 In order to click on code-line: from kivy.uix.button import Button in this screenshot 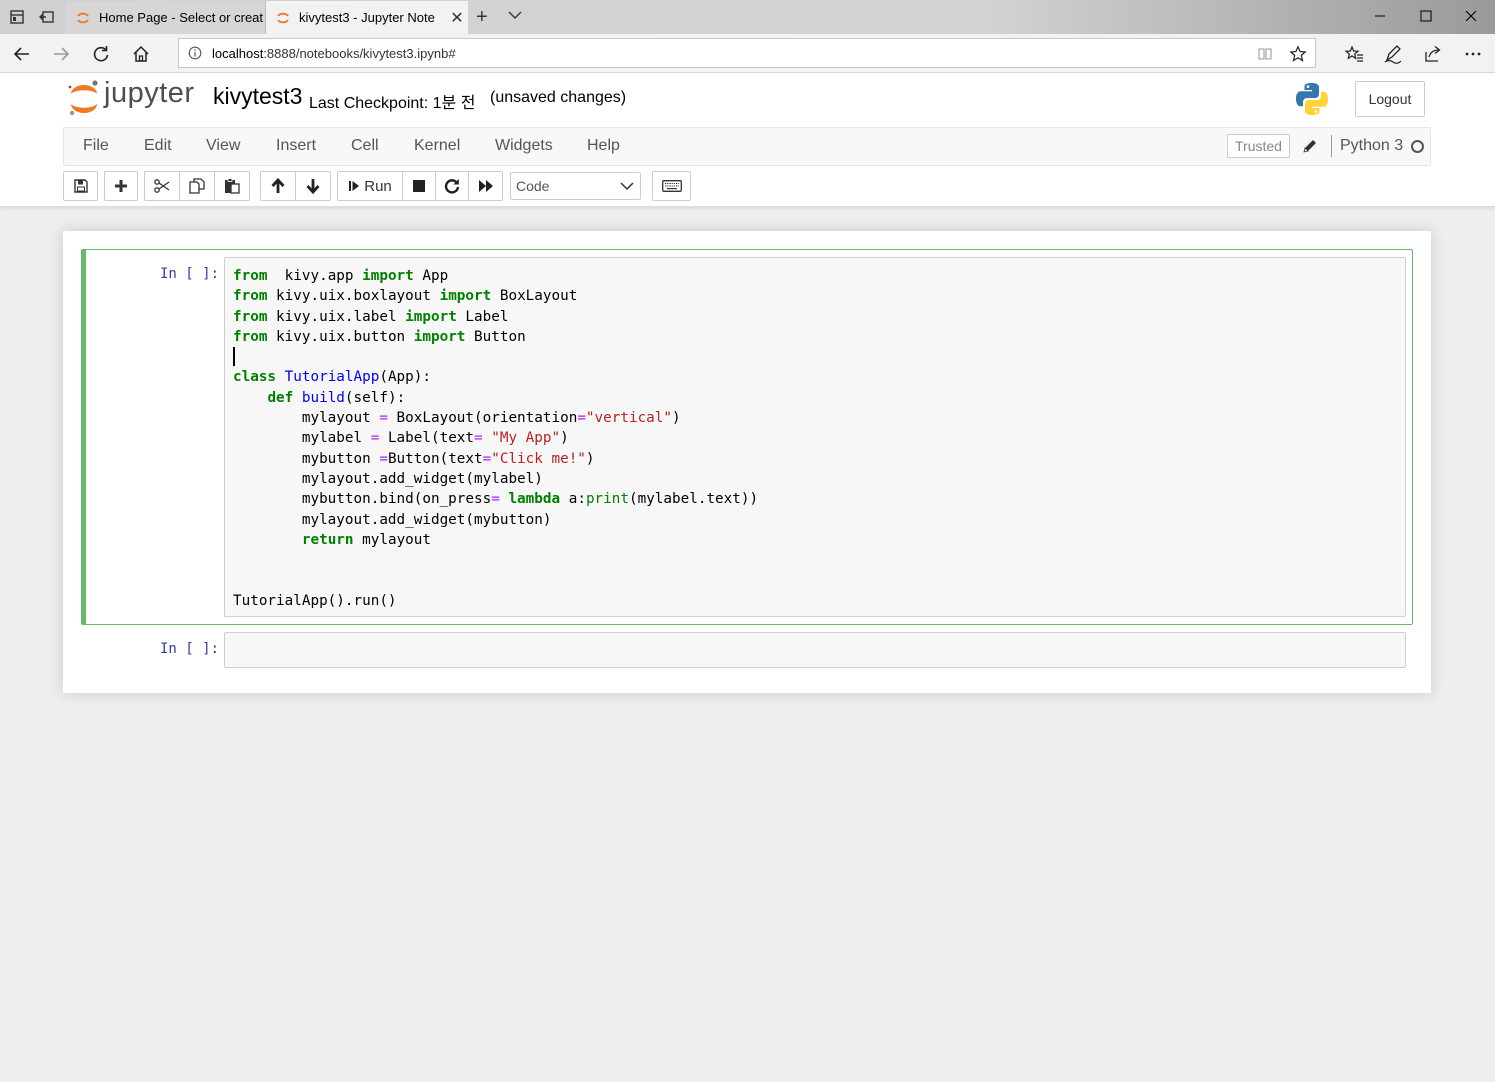, I will do `click(379, 336)`.